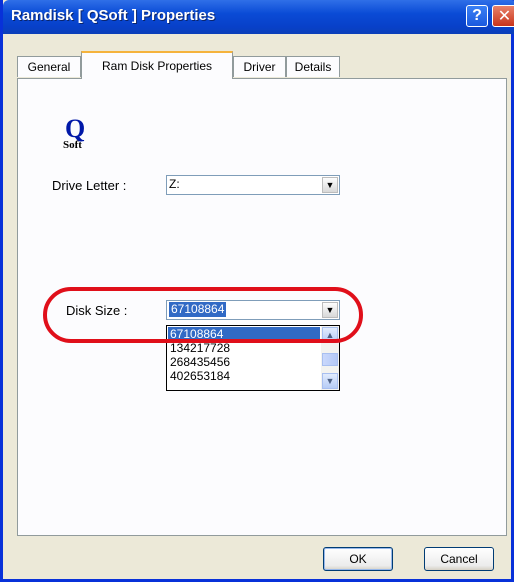  I want to click on cancel-button: Cancel, so click(459, 559).